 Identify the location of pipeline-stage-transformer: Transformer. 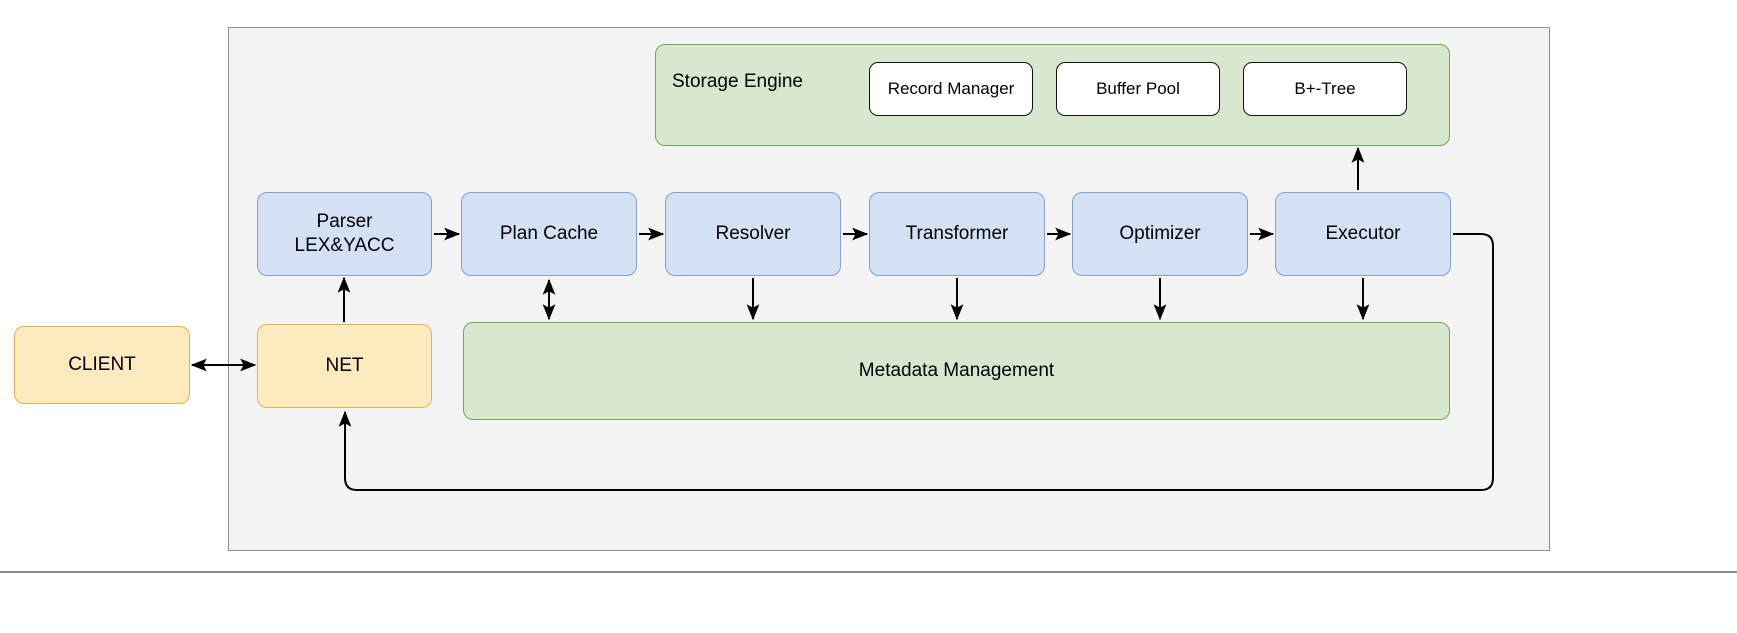
(957, 234).